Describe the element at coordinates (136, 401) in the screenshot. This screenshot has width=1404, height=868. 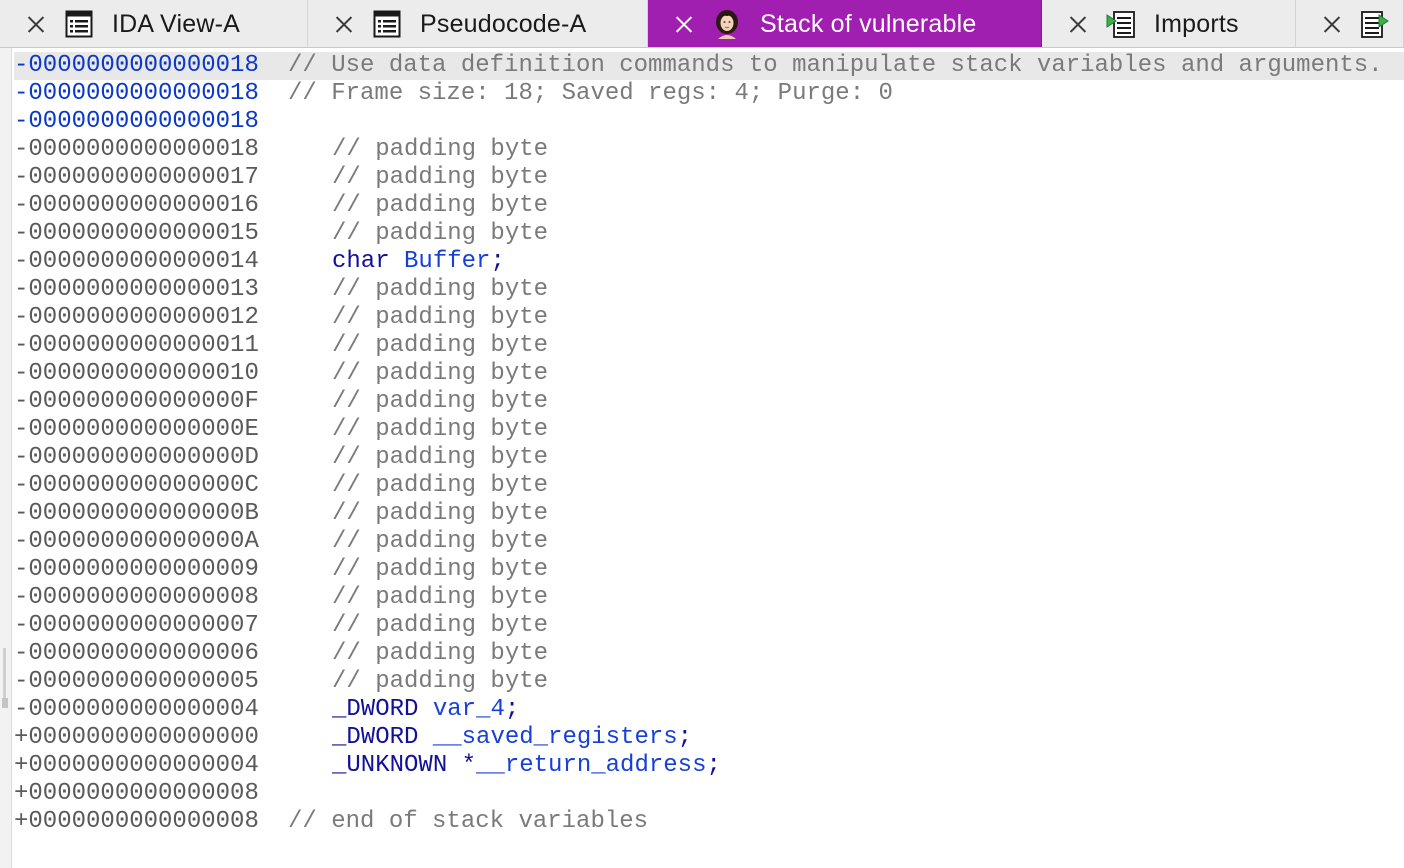
I see `stack-offset: -000000000000000F` at that location.